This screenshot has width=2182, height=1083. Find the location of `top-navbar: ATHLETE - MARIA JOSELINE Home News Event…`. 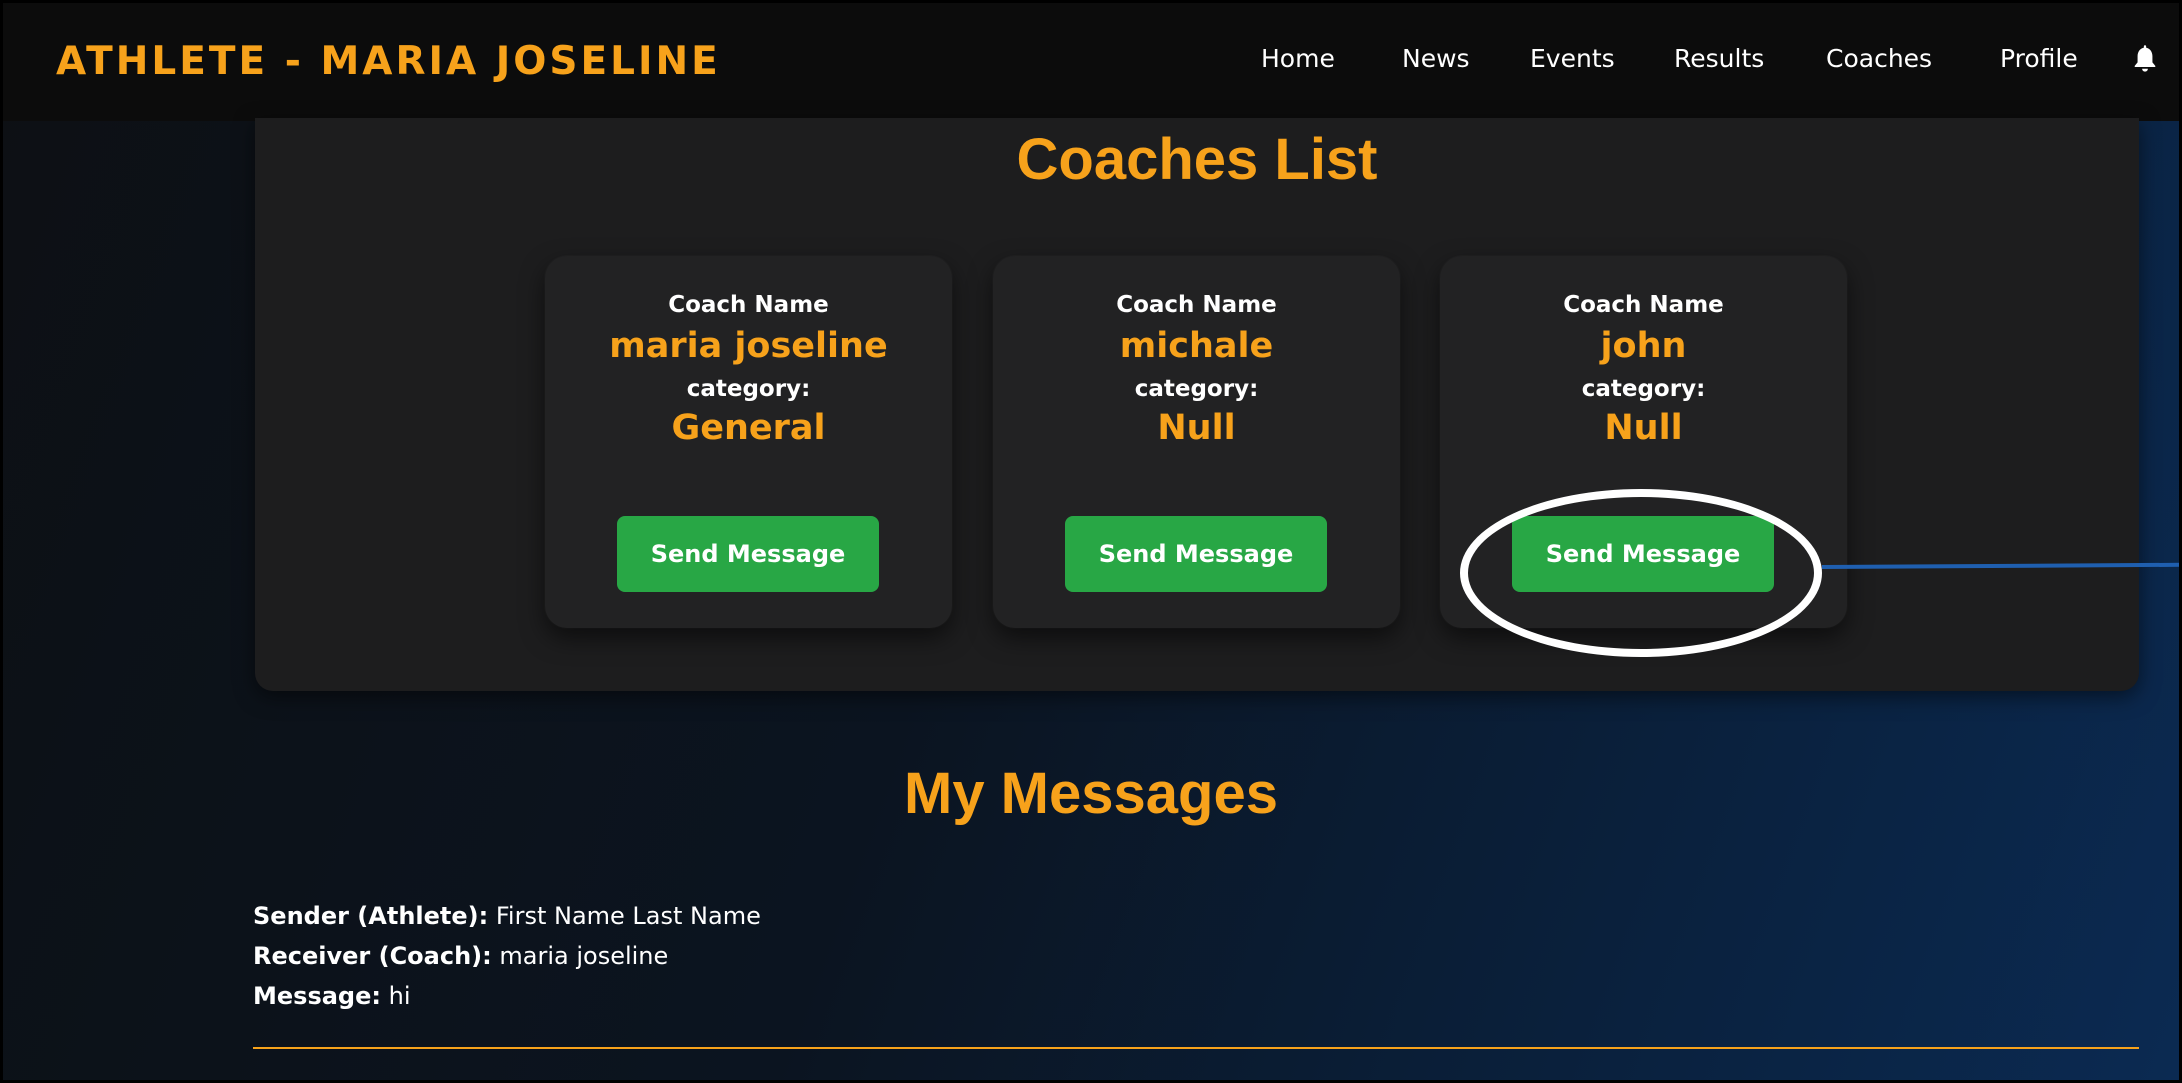

top-navbar: ATHLETE - MARIA JOSELINE Home News Event… is located at coordinates (1091, 62).